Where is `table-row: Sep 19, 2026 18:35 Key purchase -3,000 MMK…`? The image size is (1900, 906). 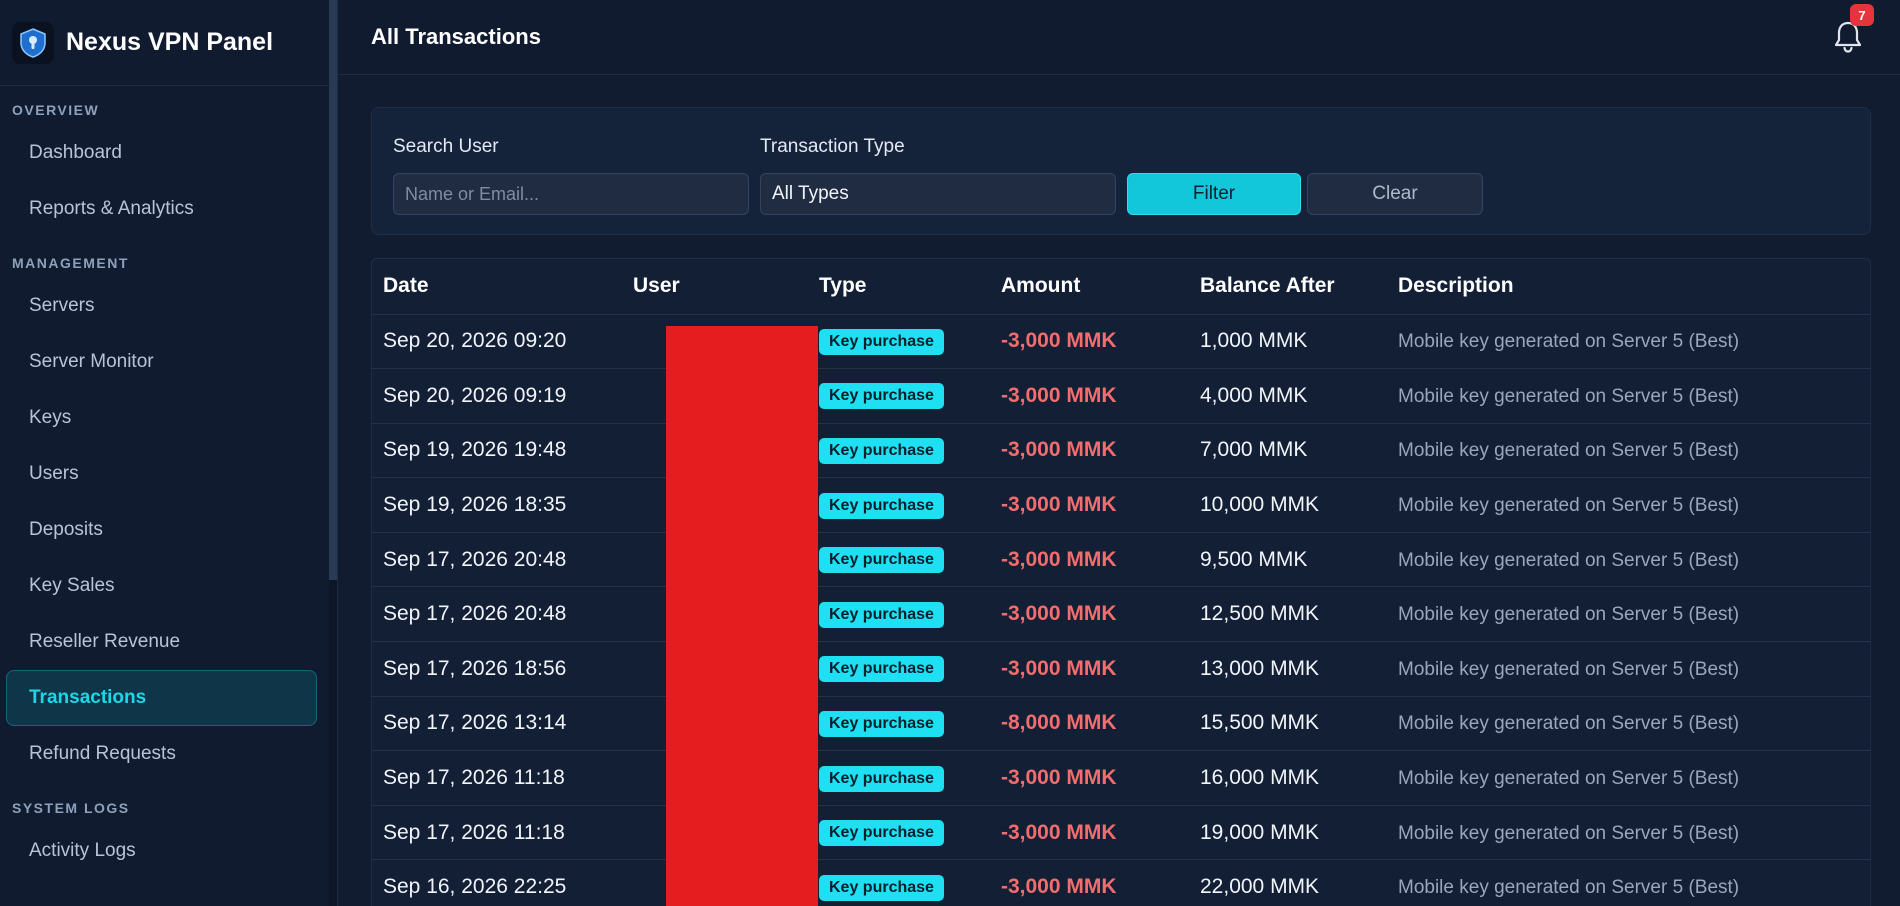
table-row: Sep 19, 2026 18:35 Key purchase -3,000 MMK… is located at coordinates (1121, 505).